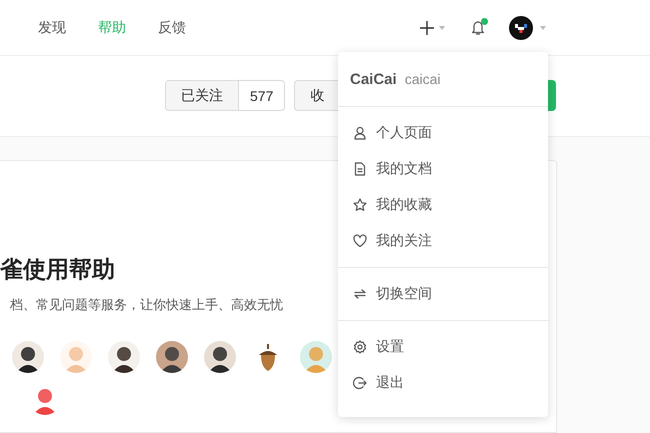 This screenshot has width=650, height=433. What do you see at coordinates (422, 79) in the screenshot?
I see `user-handle: caicai` at bounding box center [422, 79].